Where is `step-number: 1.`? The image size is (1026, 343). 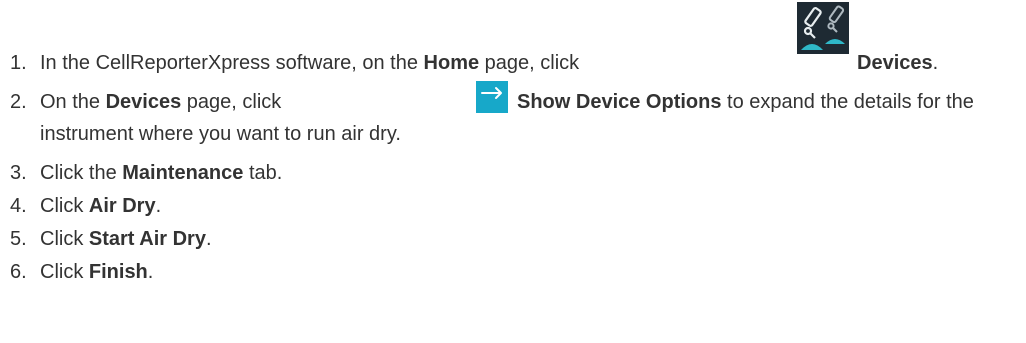
step-number: 1. is located at coordinates (18, 63).